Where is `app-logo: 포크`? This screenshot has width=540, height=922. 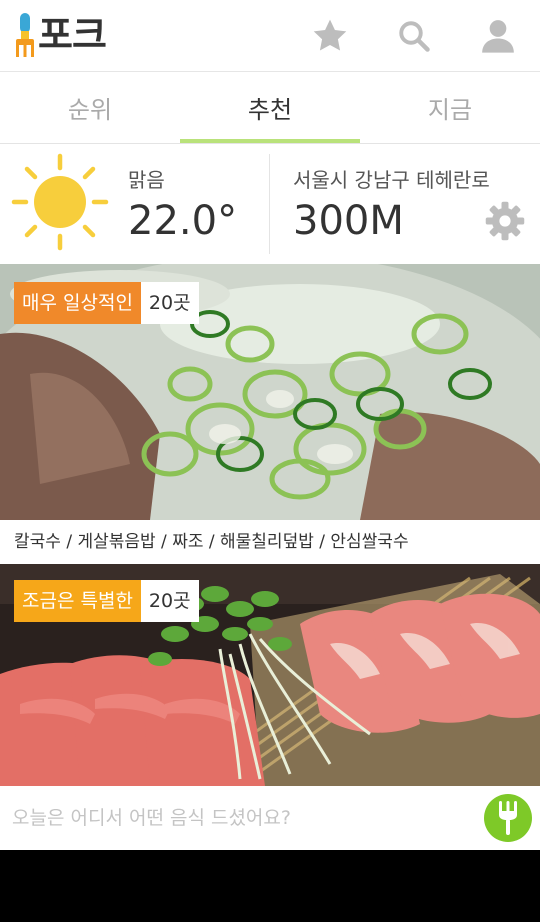 app-logo: 포크 is located at coordinates (60, 35).